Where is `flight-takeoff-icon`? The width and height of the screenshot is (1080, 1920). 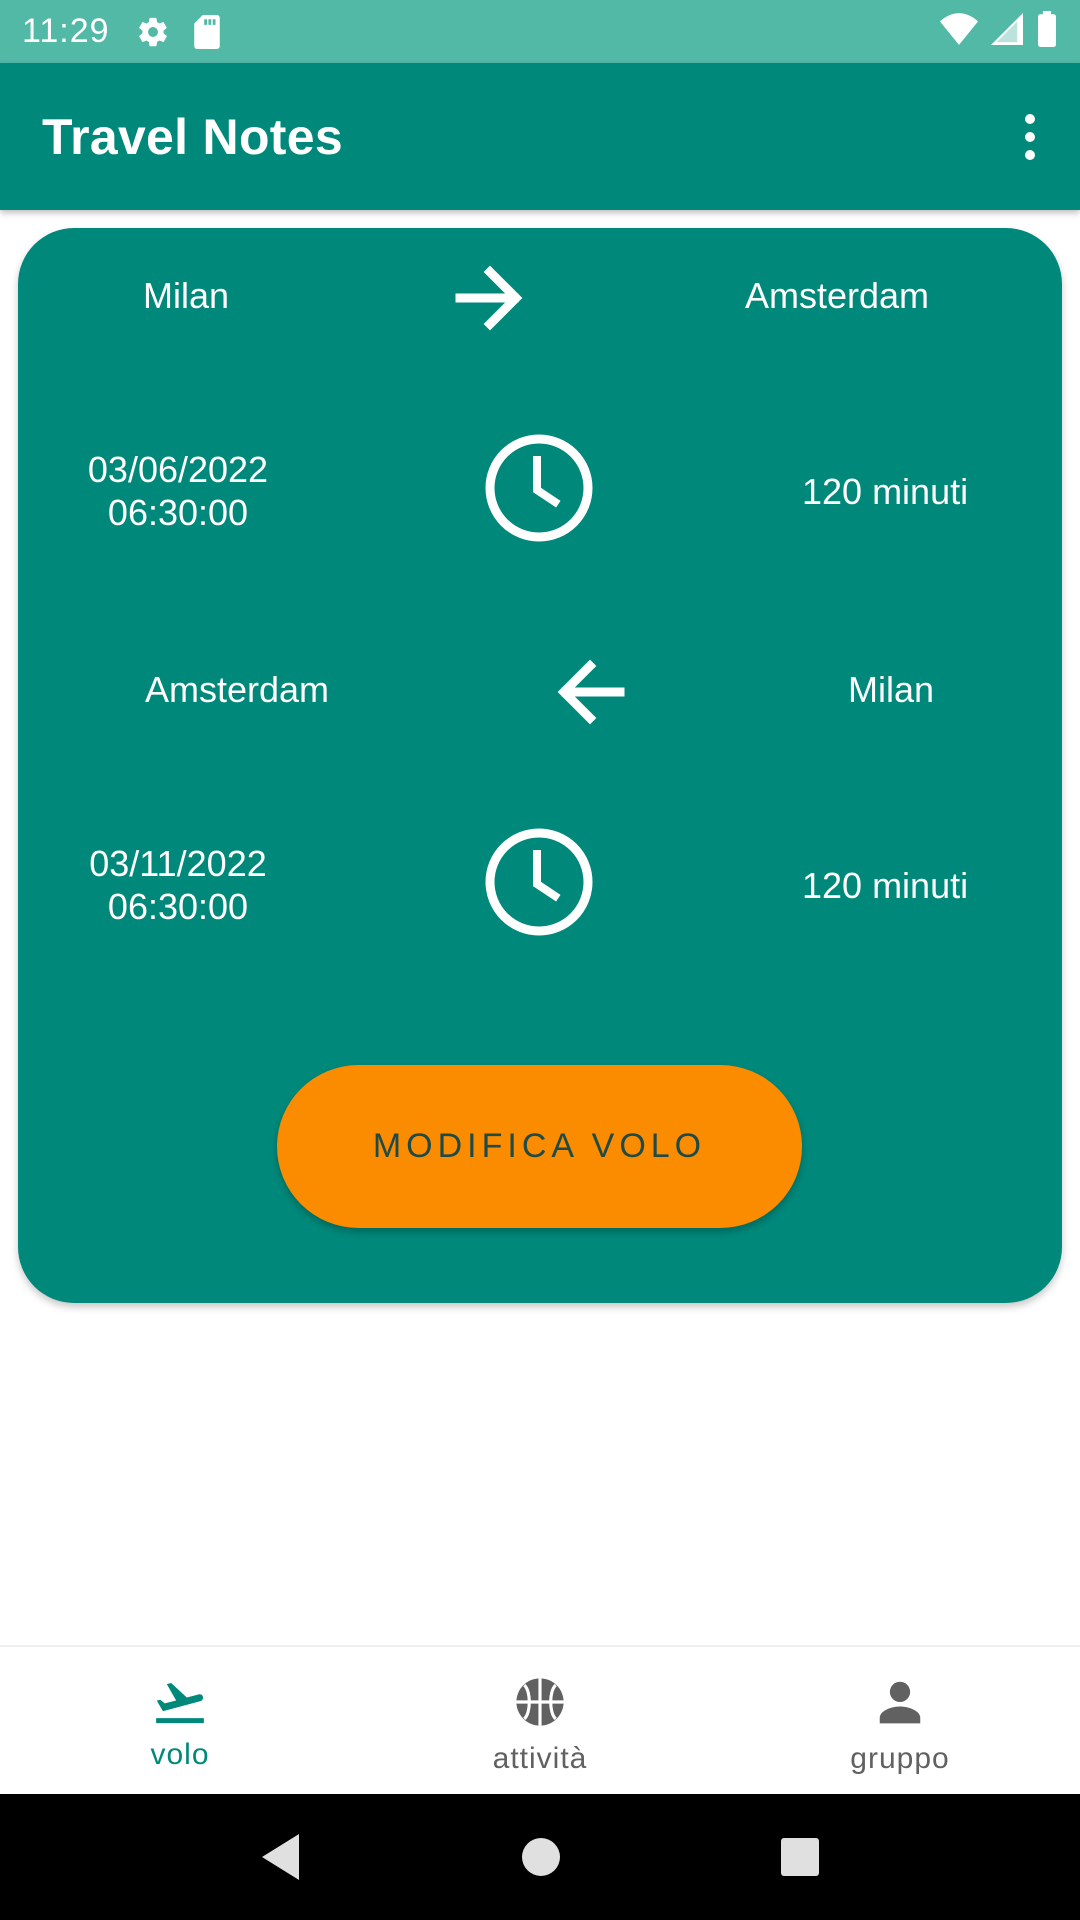
flight-takeoff-icon is located at coordinates (180, 1702).